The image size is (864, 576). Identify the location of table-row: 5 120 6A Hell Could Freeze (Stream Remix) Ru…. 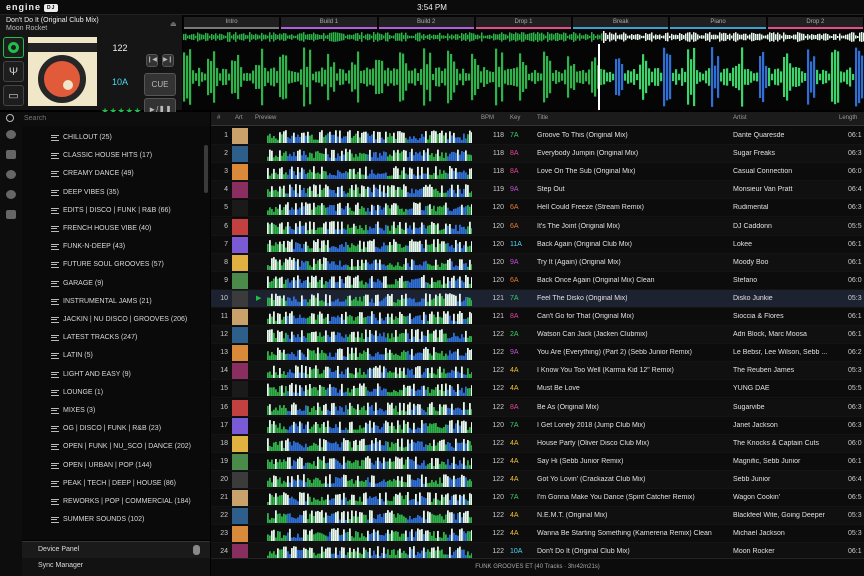
(537, 208).